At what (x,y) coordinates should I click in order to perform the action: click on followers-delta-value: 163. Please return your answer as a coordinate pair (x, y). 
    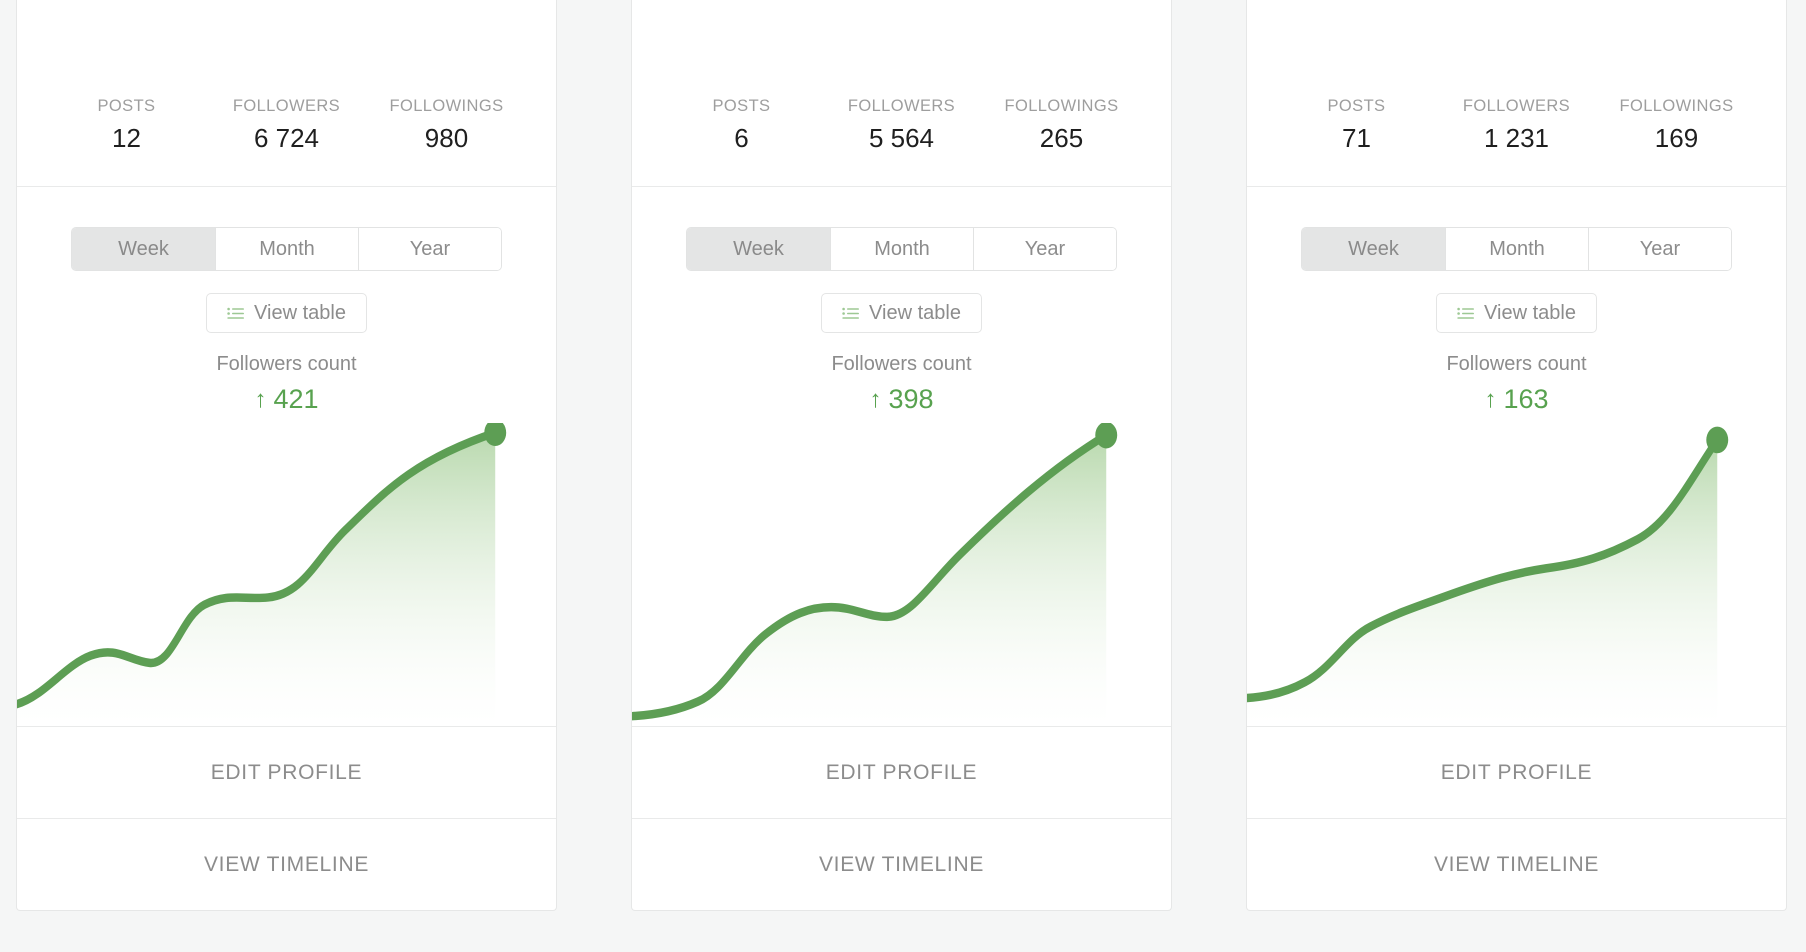
    Looking at the image, I should click on (1526, 399).